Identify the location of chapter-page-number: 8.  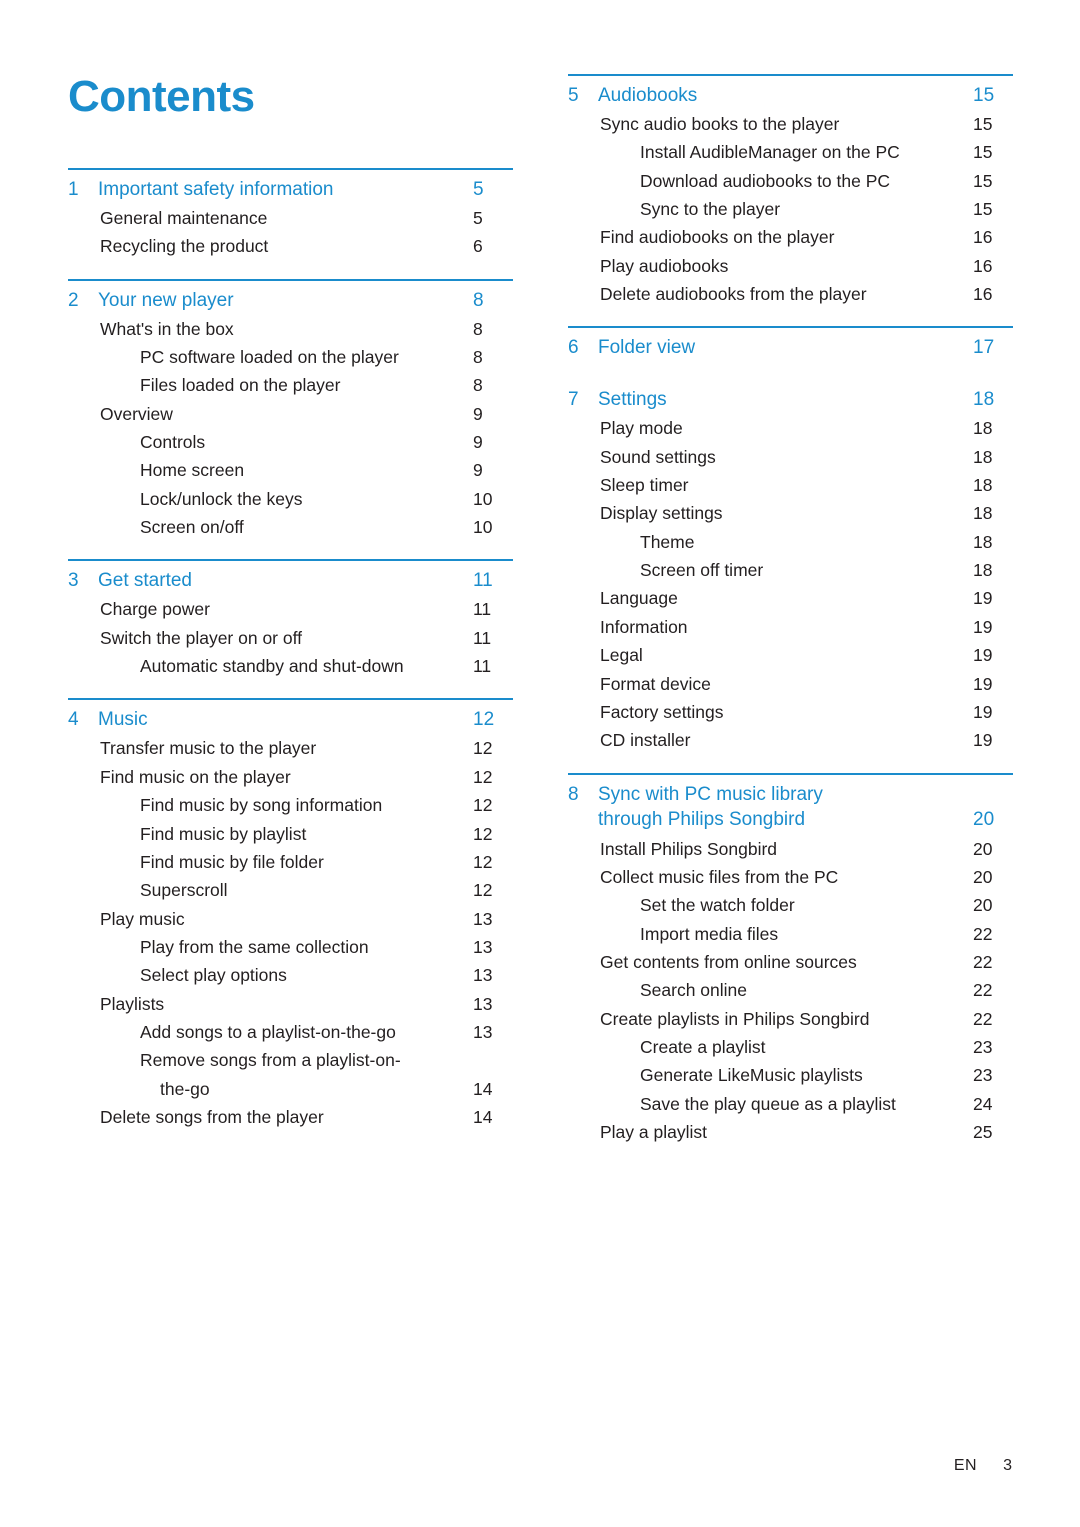
(478, 300).